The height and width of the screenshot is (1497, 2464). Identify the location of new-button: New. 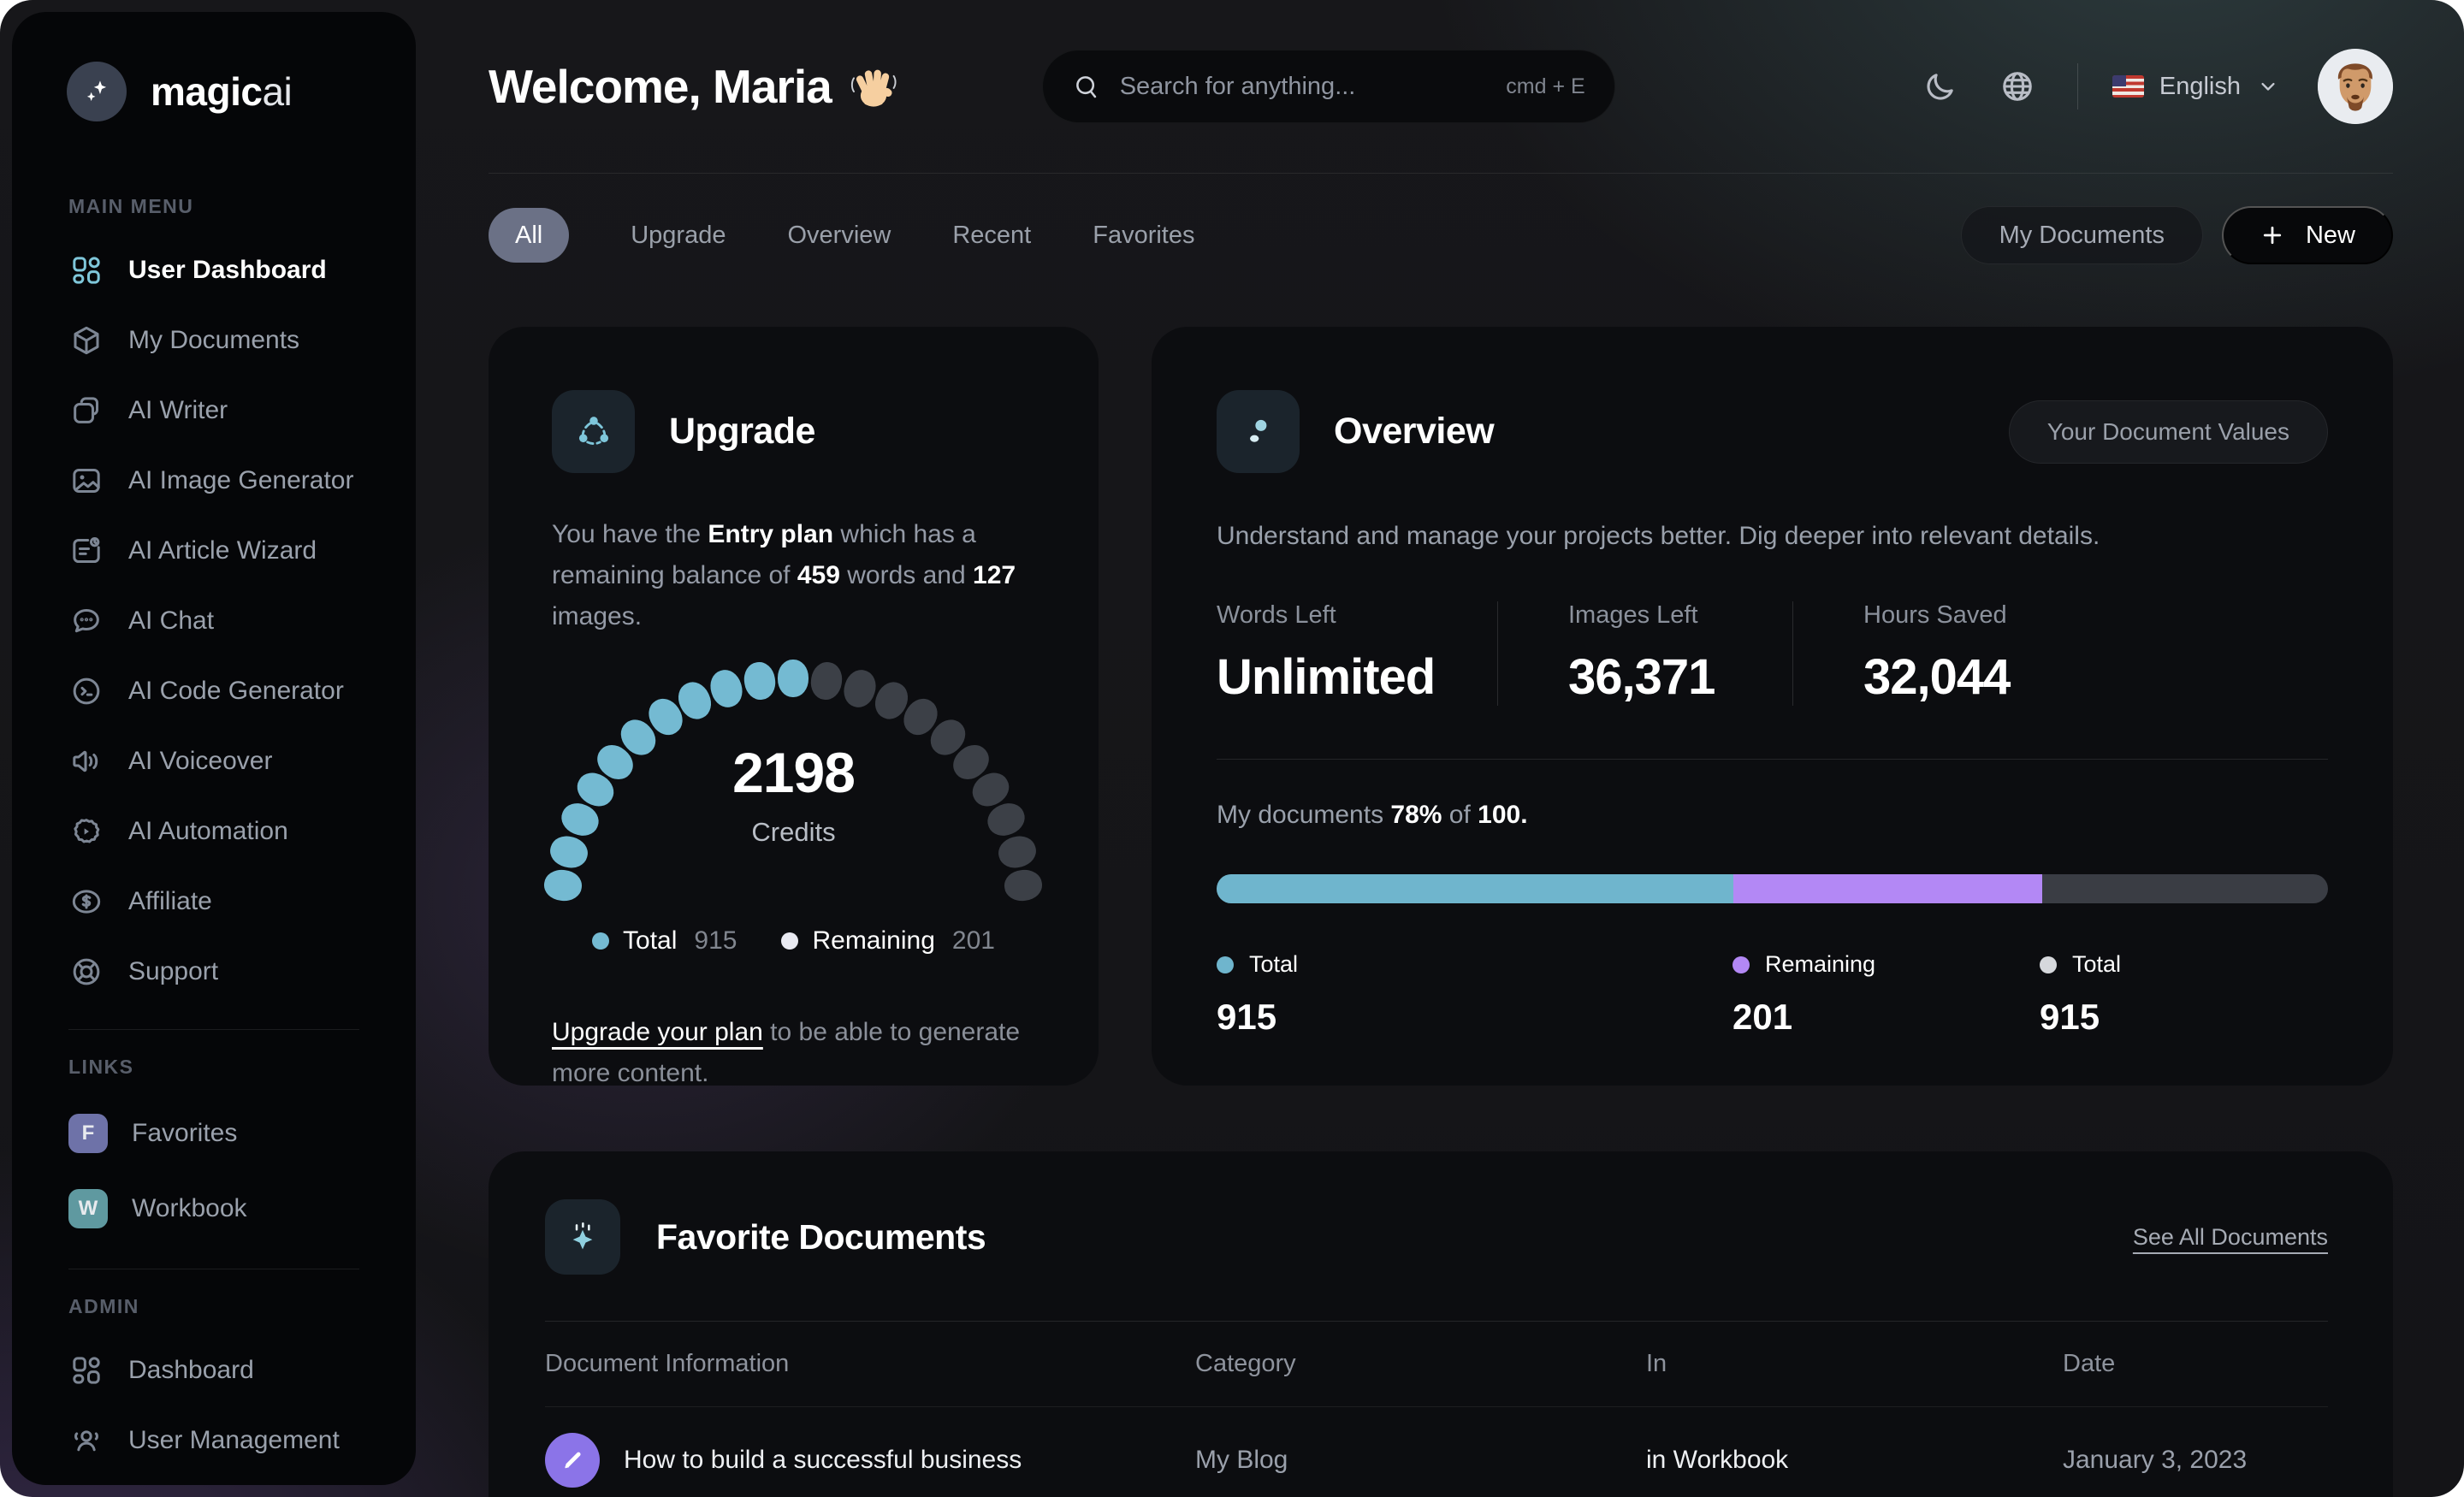
(2307, 235).